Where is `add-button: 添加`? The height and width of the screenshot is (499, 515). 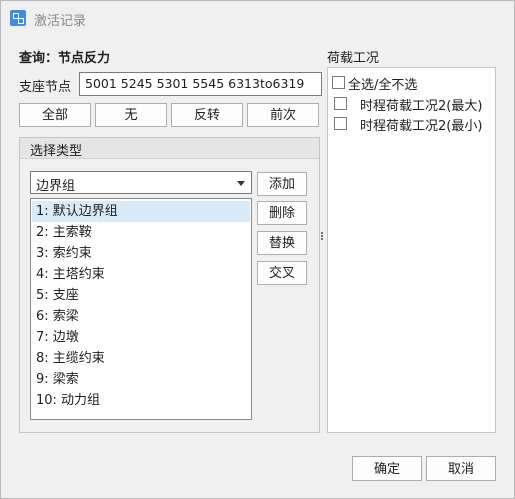
add-button: 添加 is located at coordinates (282, 184).